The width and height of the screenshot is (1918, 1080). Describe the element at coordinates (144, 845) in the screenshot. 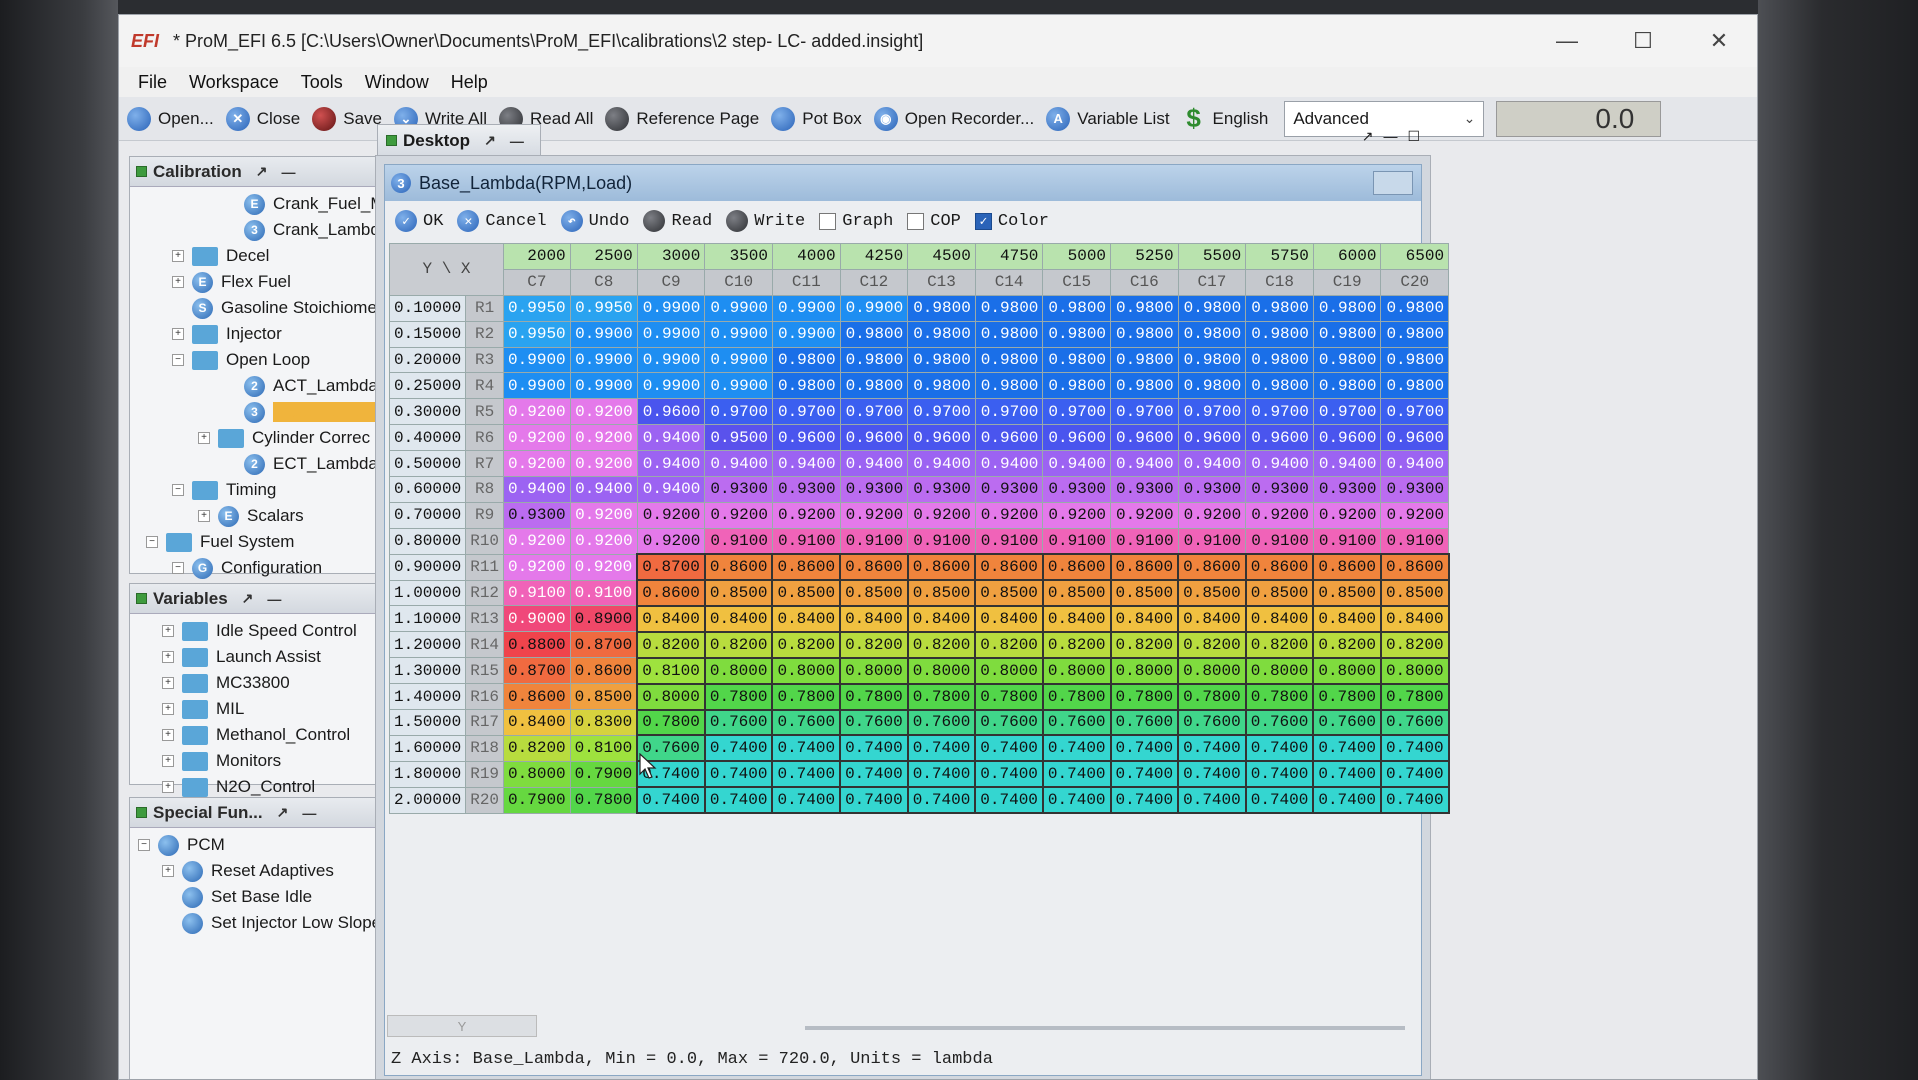

I see `expand-icon: −` at that location.